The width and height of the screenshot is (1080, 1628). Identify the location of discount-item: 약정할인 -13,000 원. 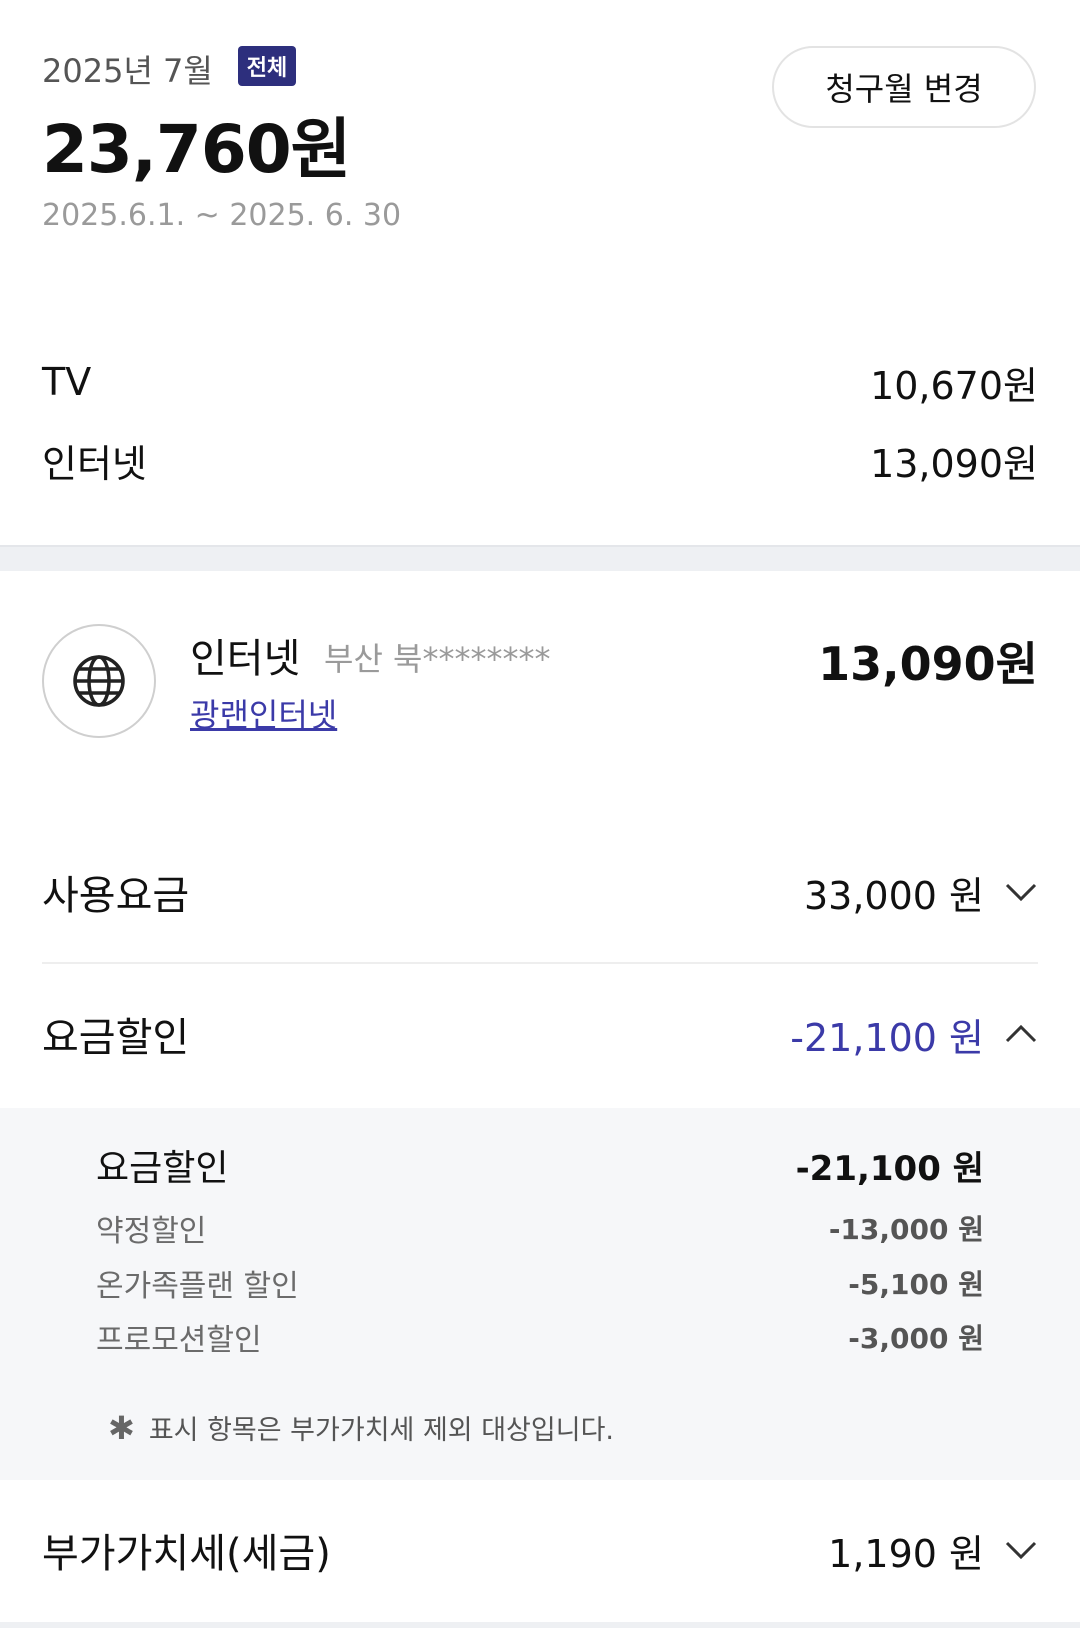
(540, 1228).